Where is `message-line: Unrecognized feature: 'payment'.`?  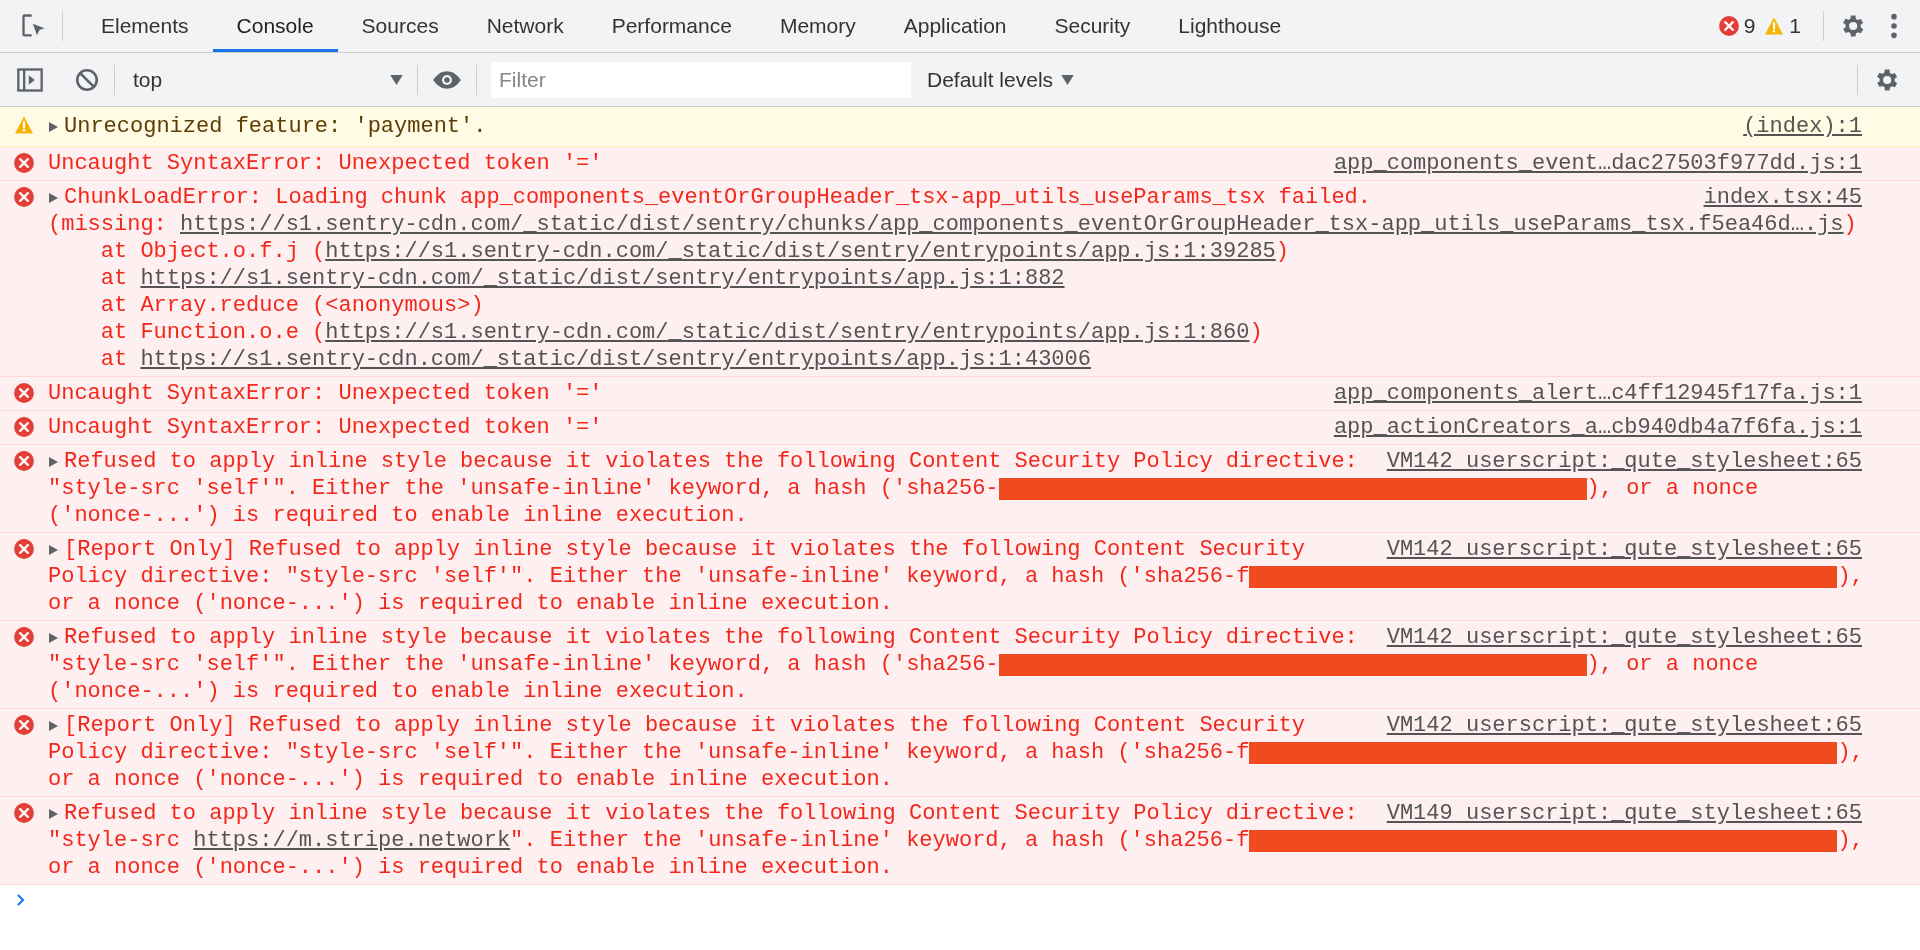 message-line: Unrecognized feature: 'payment'. is located at coordinates (275, 126).